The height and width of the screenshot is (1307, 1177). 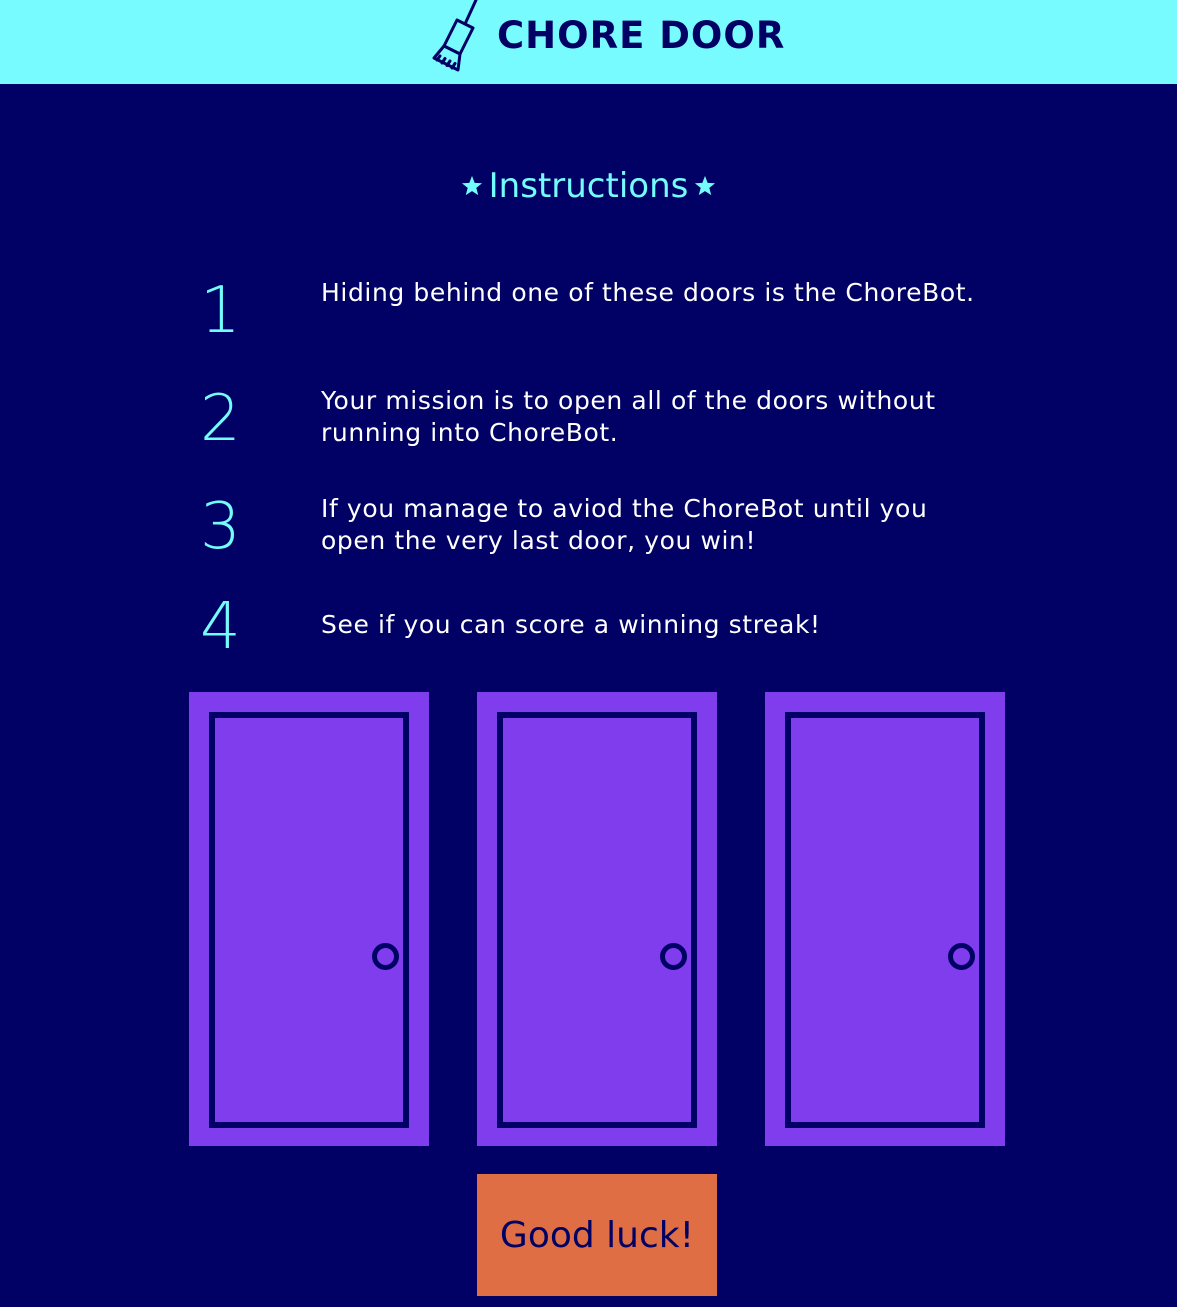 What do you see at coordinates (571, 624) in the screenshot?
I see `step-text: See if you can score a winning streak!` at bounding box center [571, 624].